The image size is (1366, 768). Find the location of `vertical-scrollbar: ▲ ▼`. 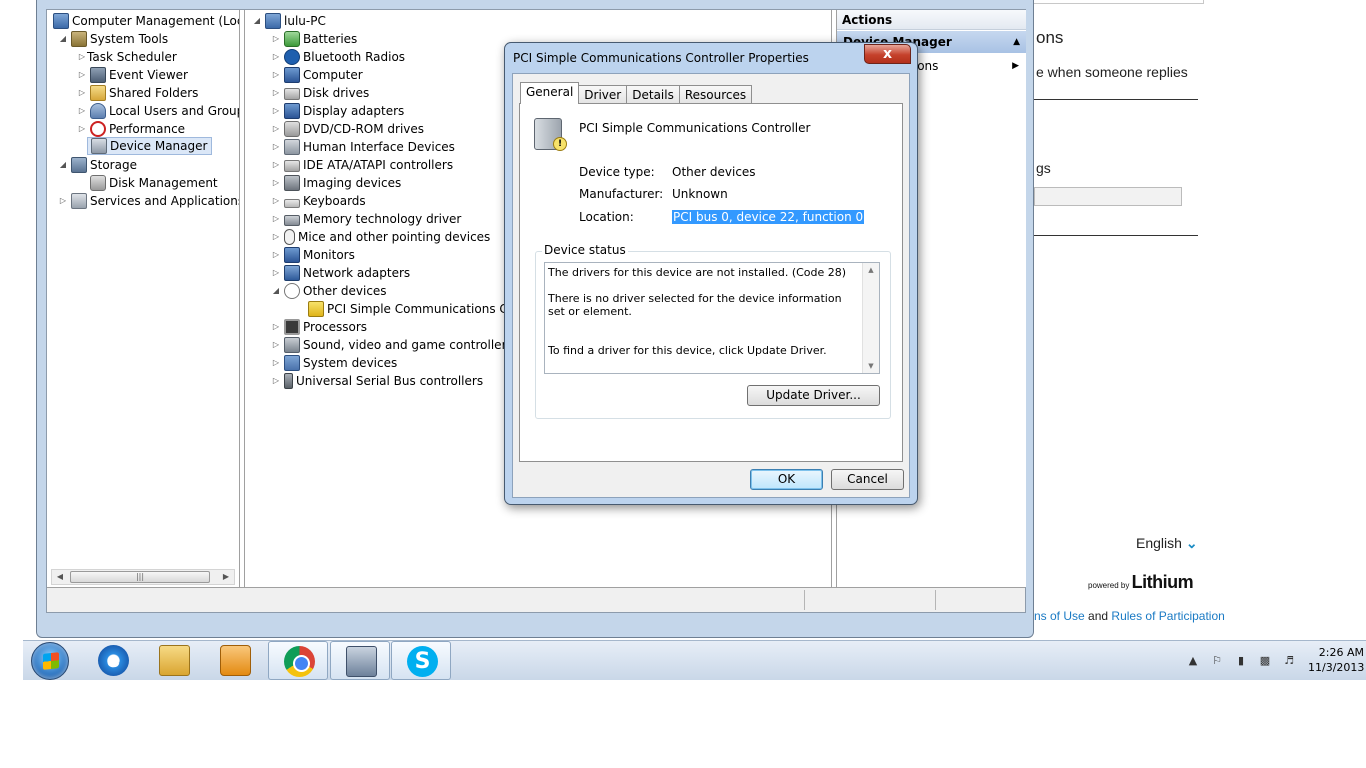

vertical-scrollbar: ▲ ▼ is located at coordinates (870, 318).